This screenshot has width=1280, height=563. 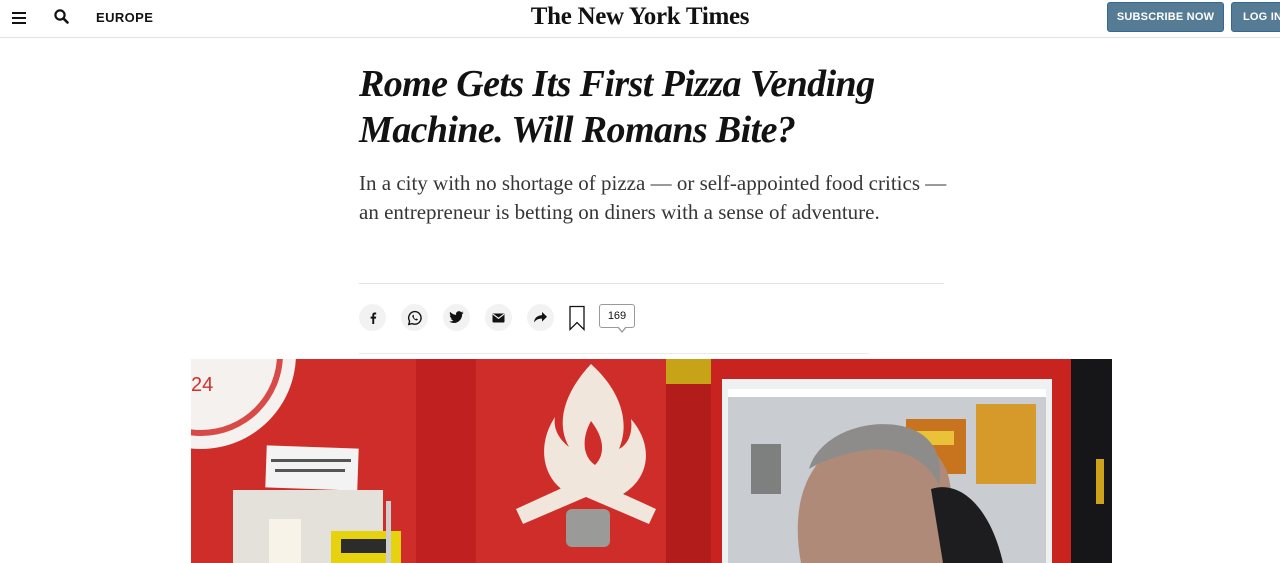 I want to click on save-bookmark-button, so click(x=577, y=318).